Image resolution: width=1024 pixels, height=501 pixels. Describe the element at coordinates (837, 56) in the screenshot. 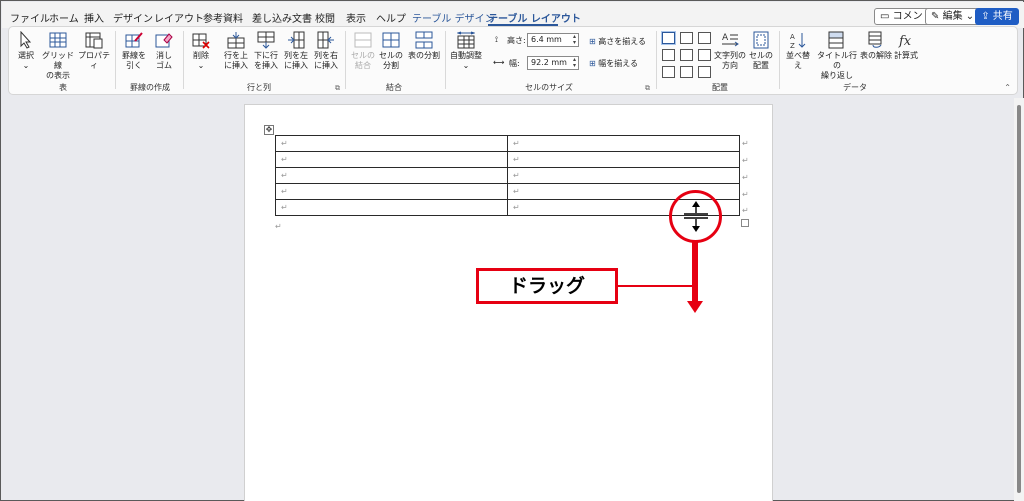

I see `repeat-header-rows-button: タイトル行の 繰り返し` at that location.